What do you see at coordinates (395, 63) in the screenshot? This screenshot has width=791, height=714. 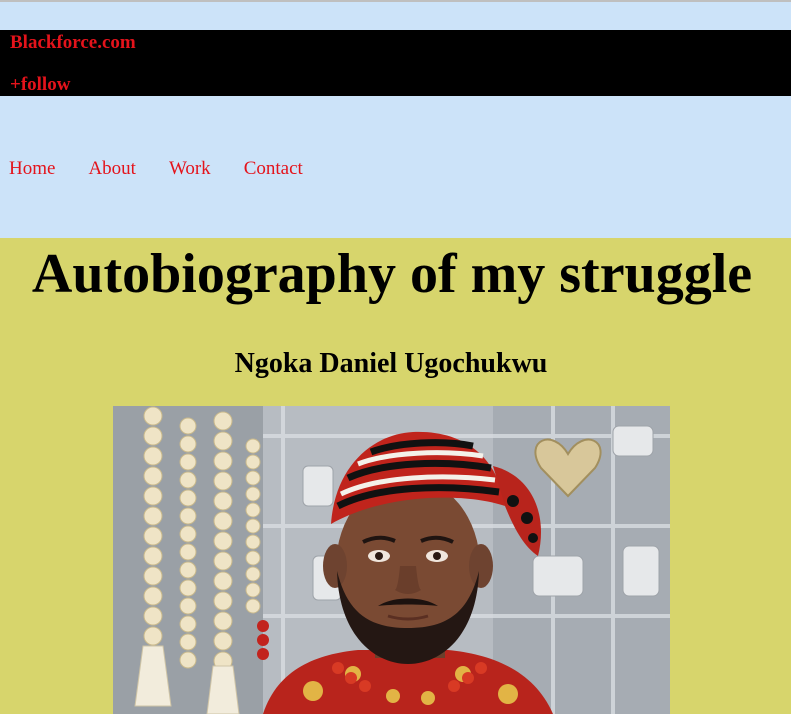 I see `brand-bar: Blackforce.com +follow` at bounding box center [395, 63].